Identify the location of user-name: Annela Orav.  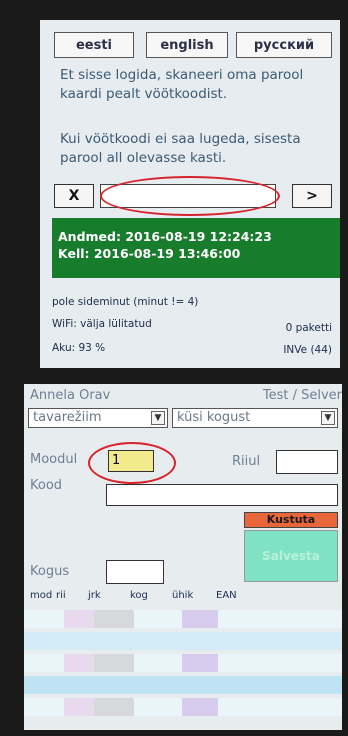
(70, 395).